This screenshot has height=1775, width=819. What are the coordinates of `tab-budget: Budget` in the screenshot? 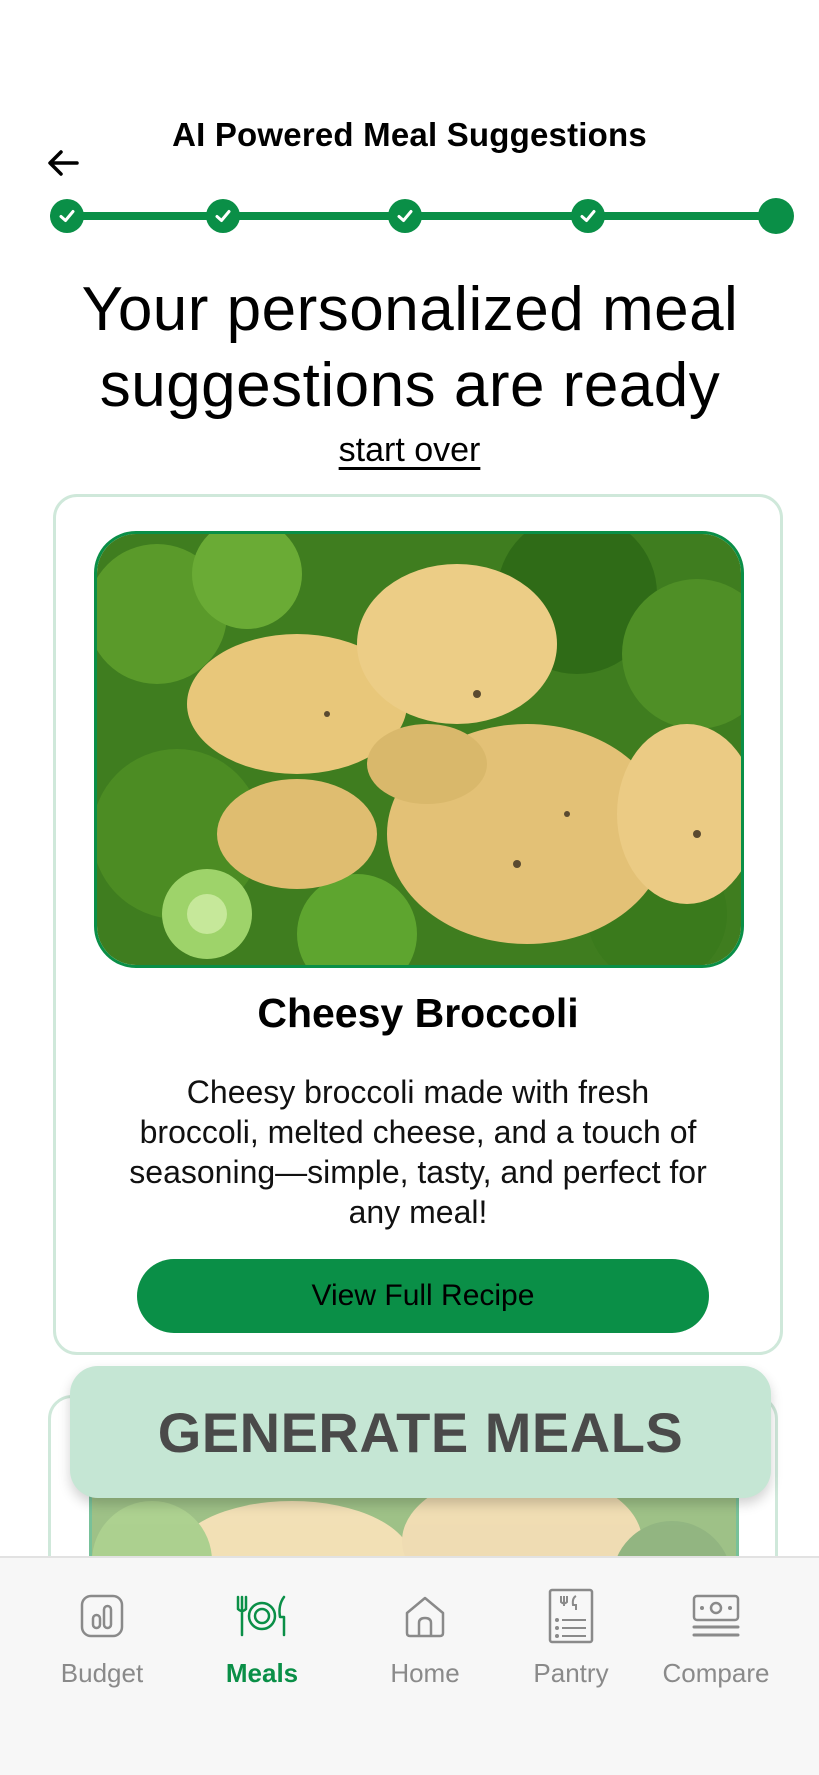 It's located at (102, 1648).